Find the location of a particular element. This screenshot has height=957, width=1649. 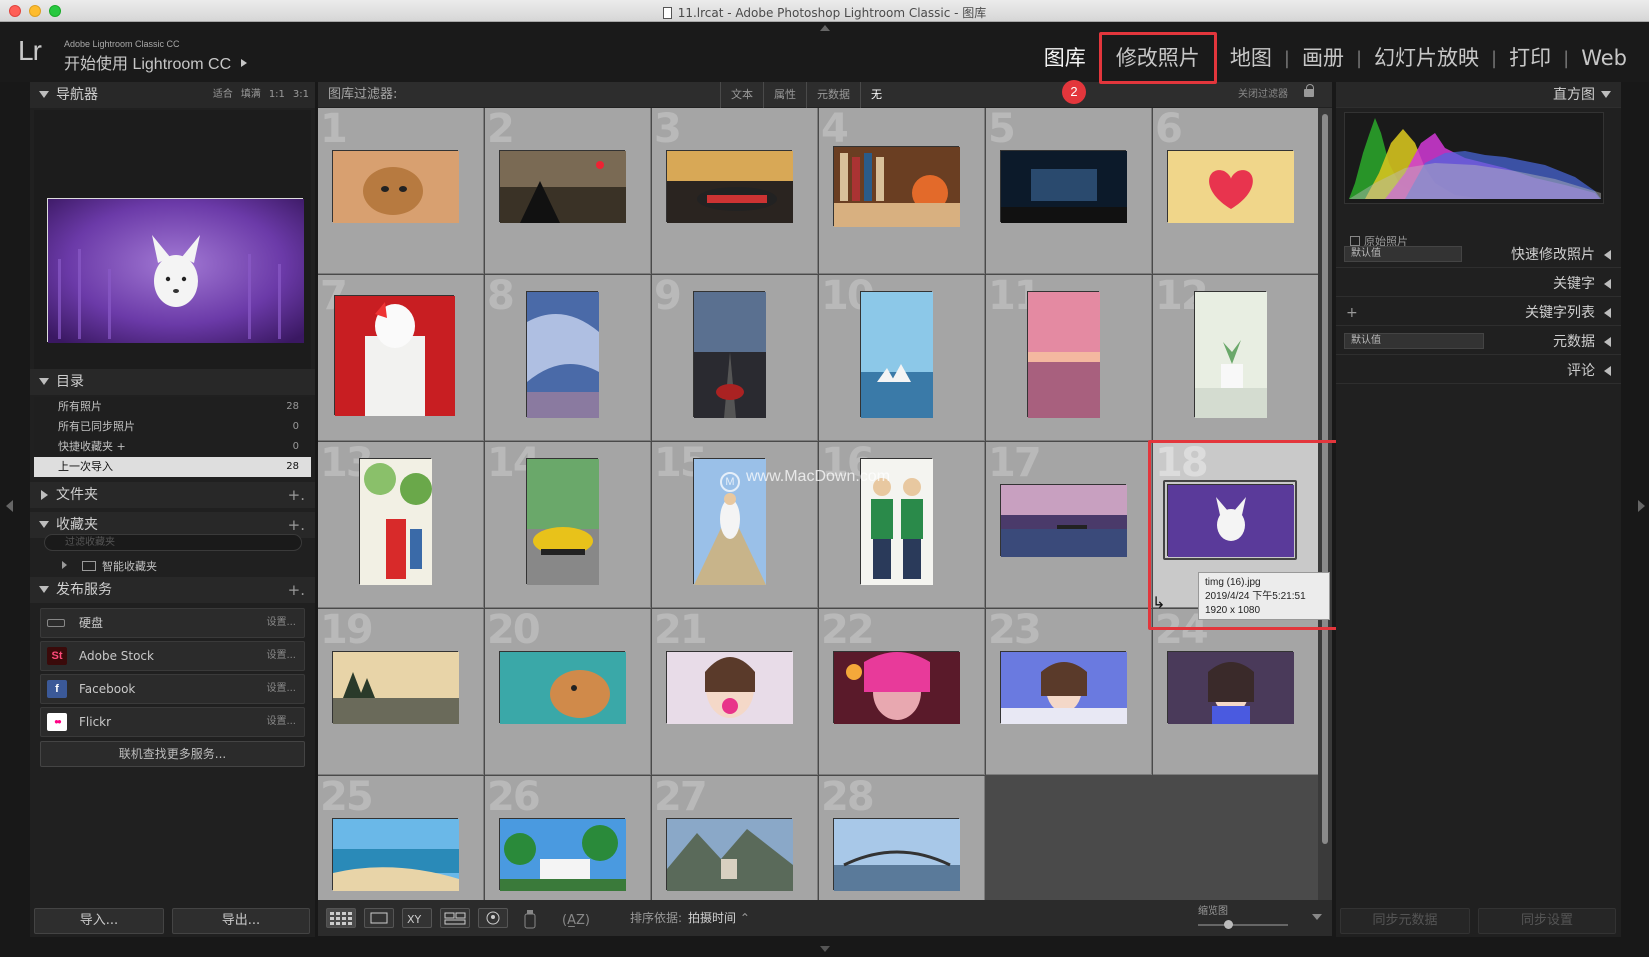

grid-cell: 5 is located at coordinates (1069, 191).